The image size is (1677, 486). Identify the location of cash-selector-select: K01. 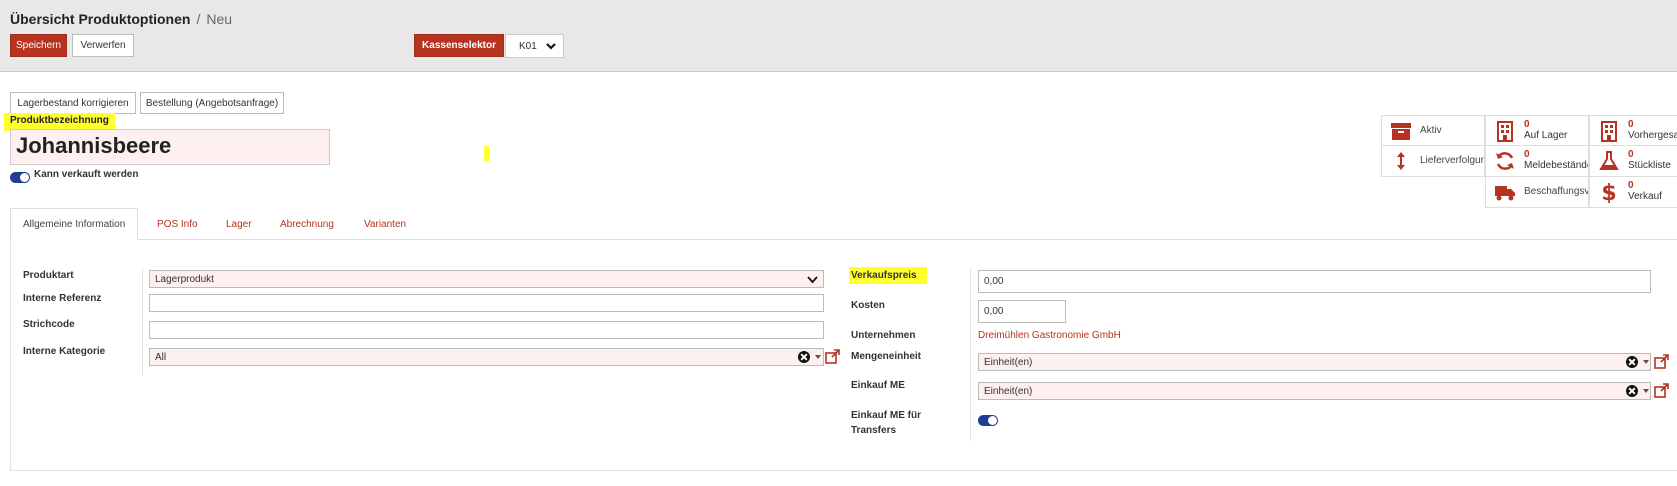
(534, 46).